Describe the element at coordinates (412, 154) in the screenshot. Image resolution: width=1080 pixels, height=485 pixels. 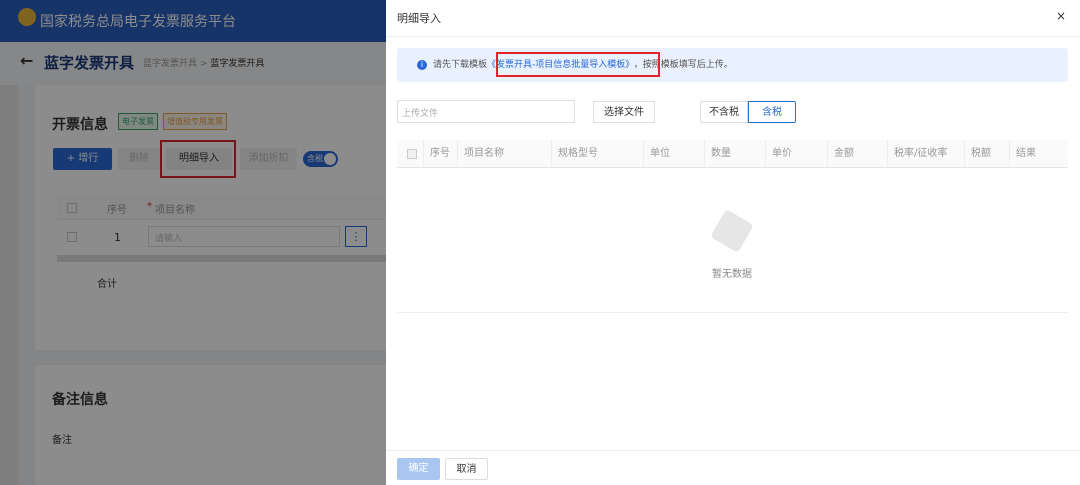
I see `checkbox` at that location.